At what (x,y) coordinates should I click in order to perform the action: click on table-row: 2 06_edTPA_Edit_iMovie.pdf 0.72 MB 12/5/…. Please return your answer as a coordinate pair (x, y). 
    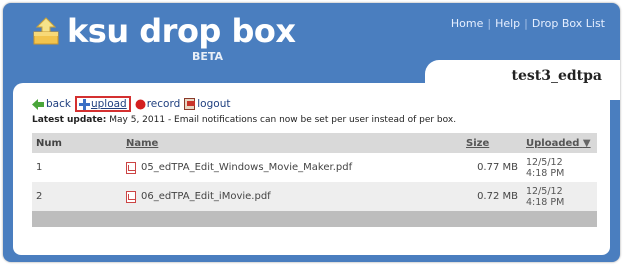
    Looking at the image, I should click on (314, 196).